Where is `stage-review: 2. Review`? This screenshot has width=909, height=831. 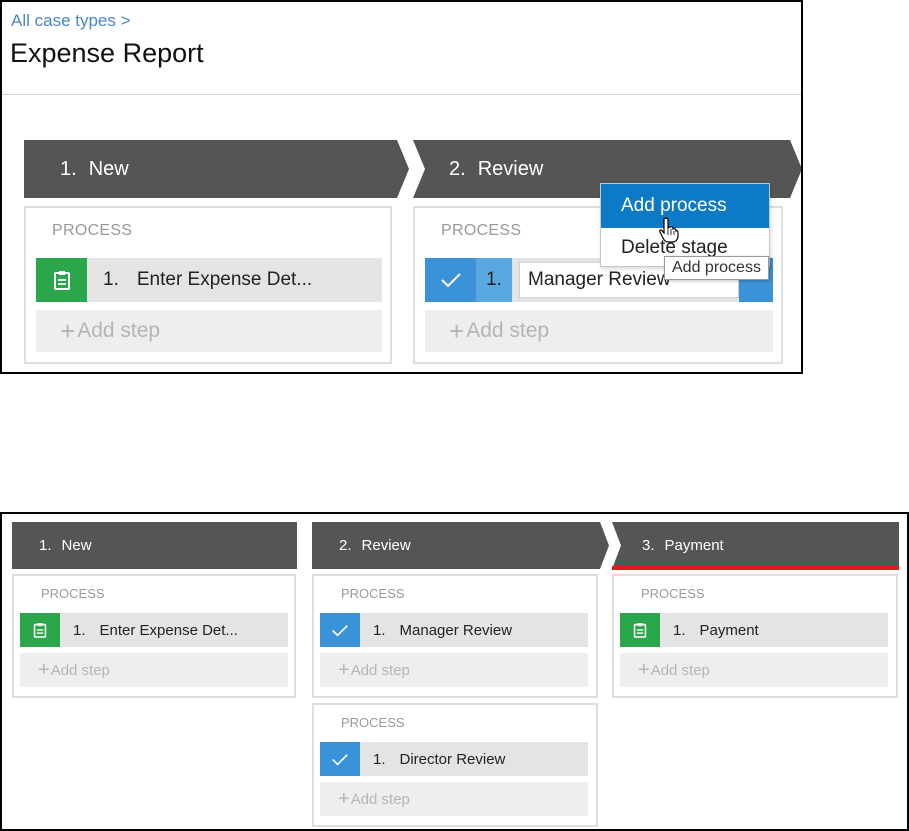
stage-review: 2. Review is located at coordinates (460, 545).